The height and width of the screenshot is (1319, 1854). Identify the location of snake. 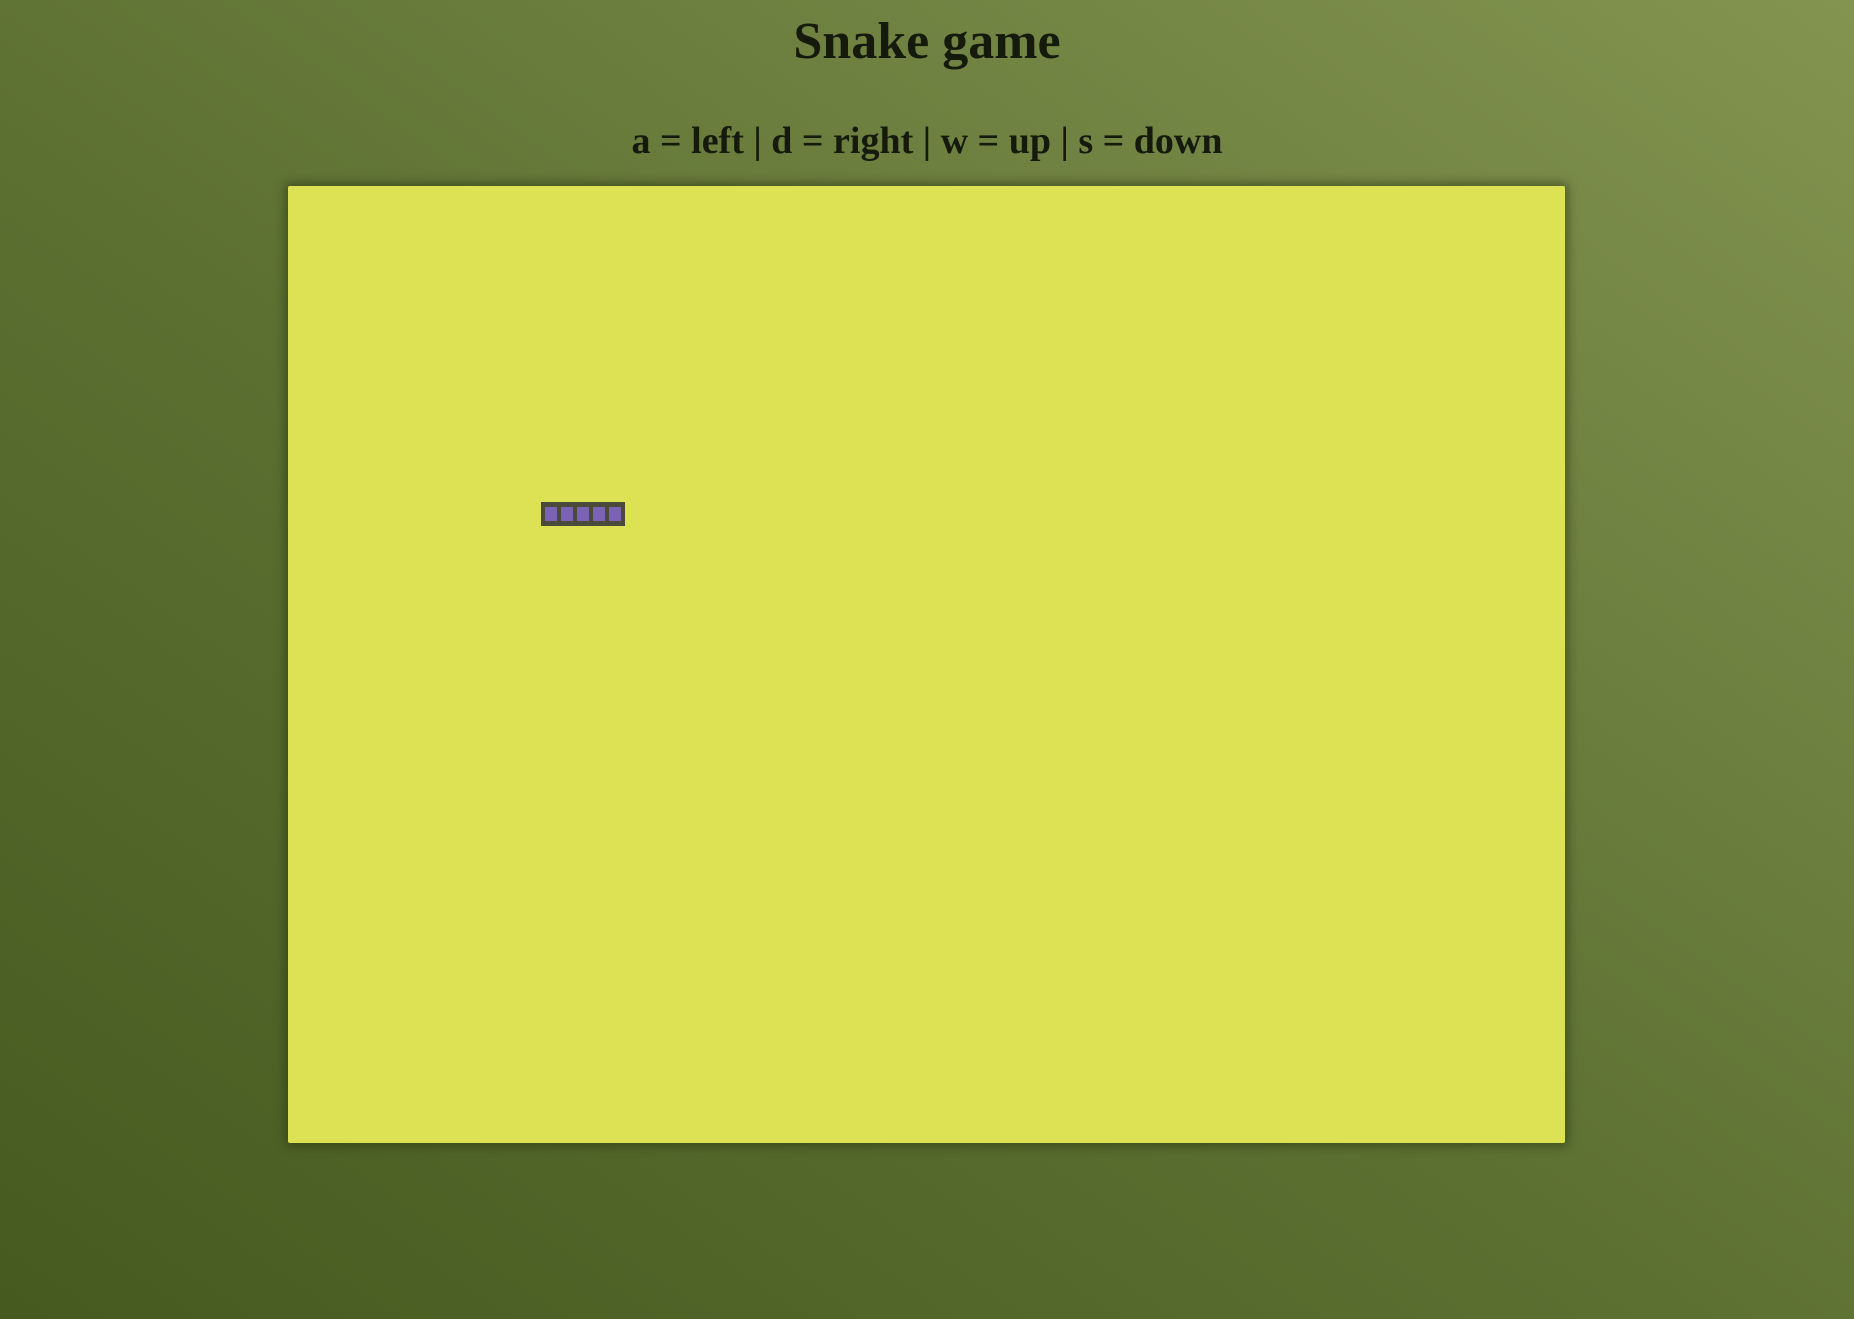
(583, 514).